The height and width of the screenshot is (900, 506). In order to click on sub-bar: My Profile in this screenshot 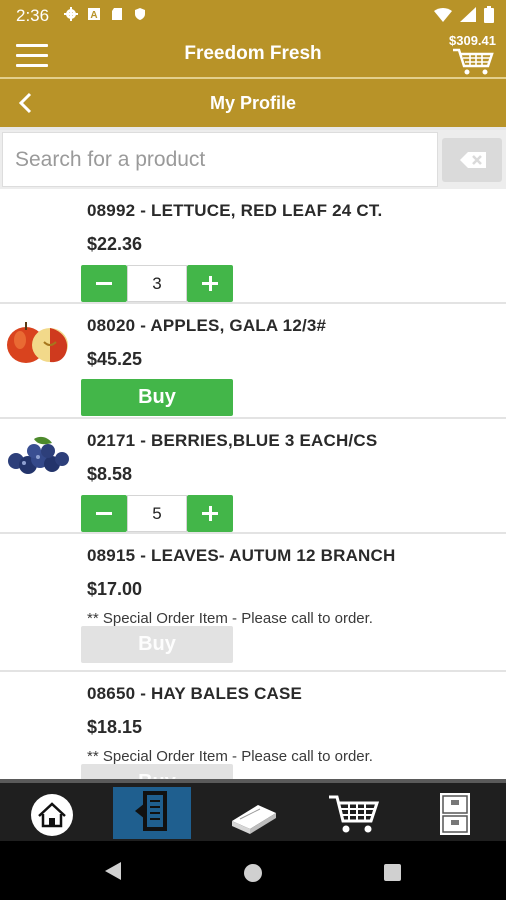, I will do `click(253, 103)`.